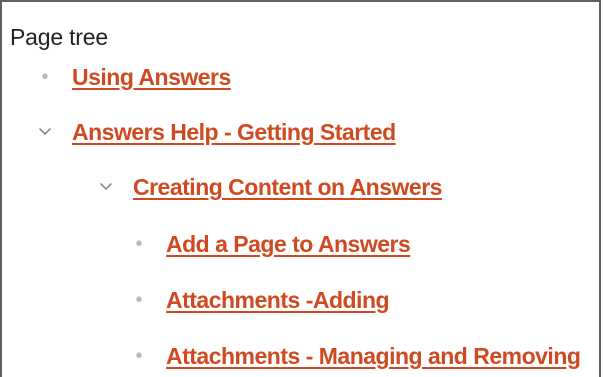  What do you see at coordinates (288, 244) in the screenshot?
I see `tree-item-label: Add a Page to Answers` at bounding box center [288, 244].